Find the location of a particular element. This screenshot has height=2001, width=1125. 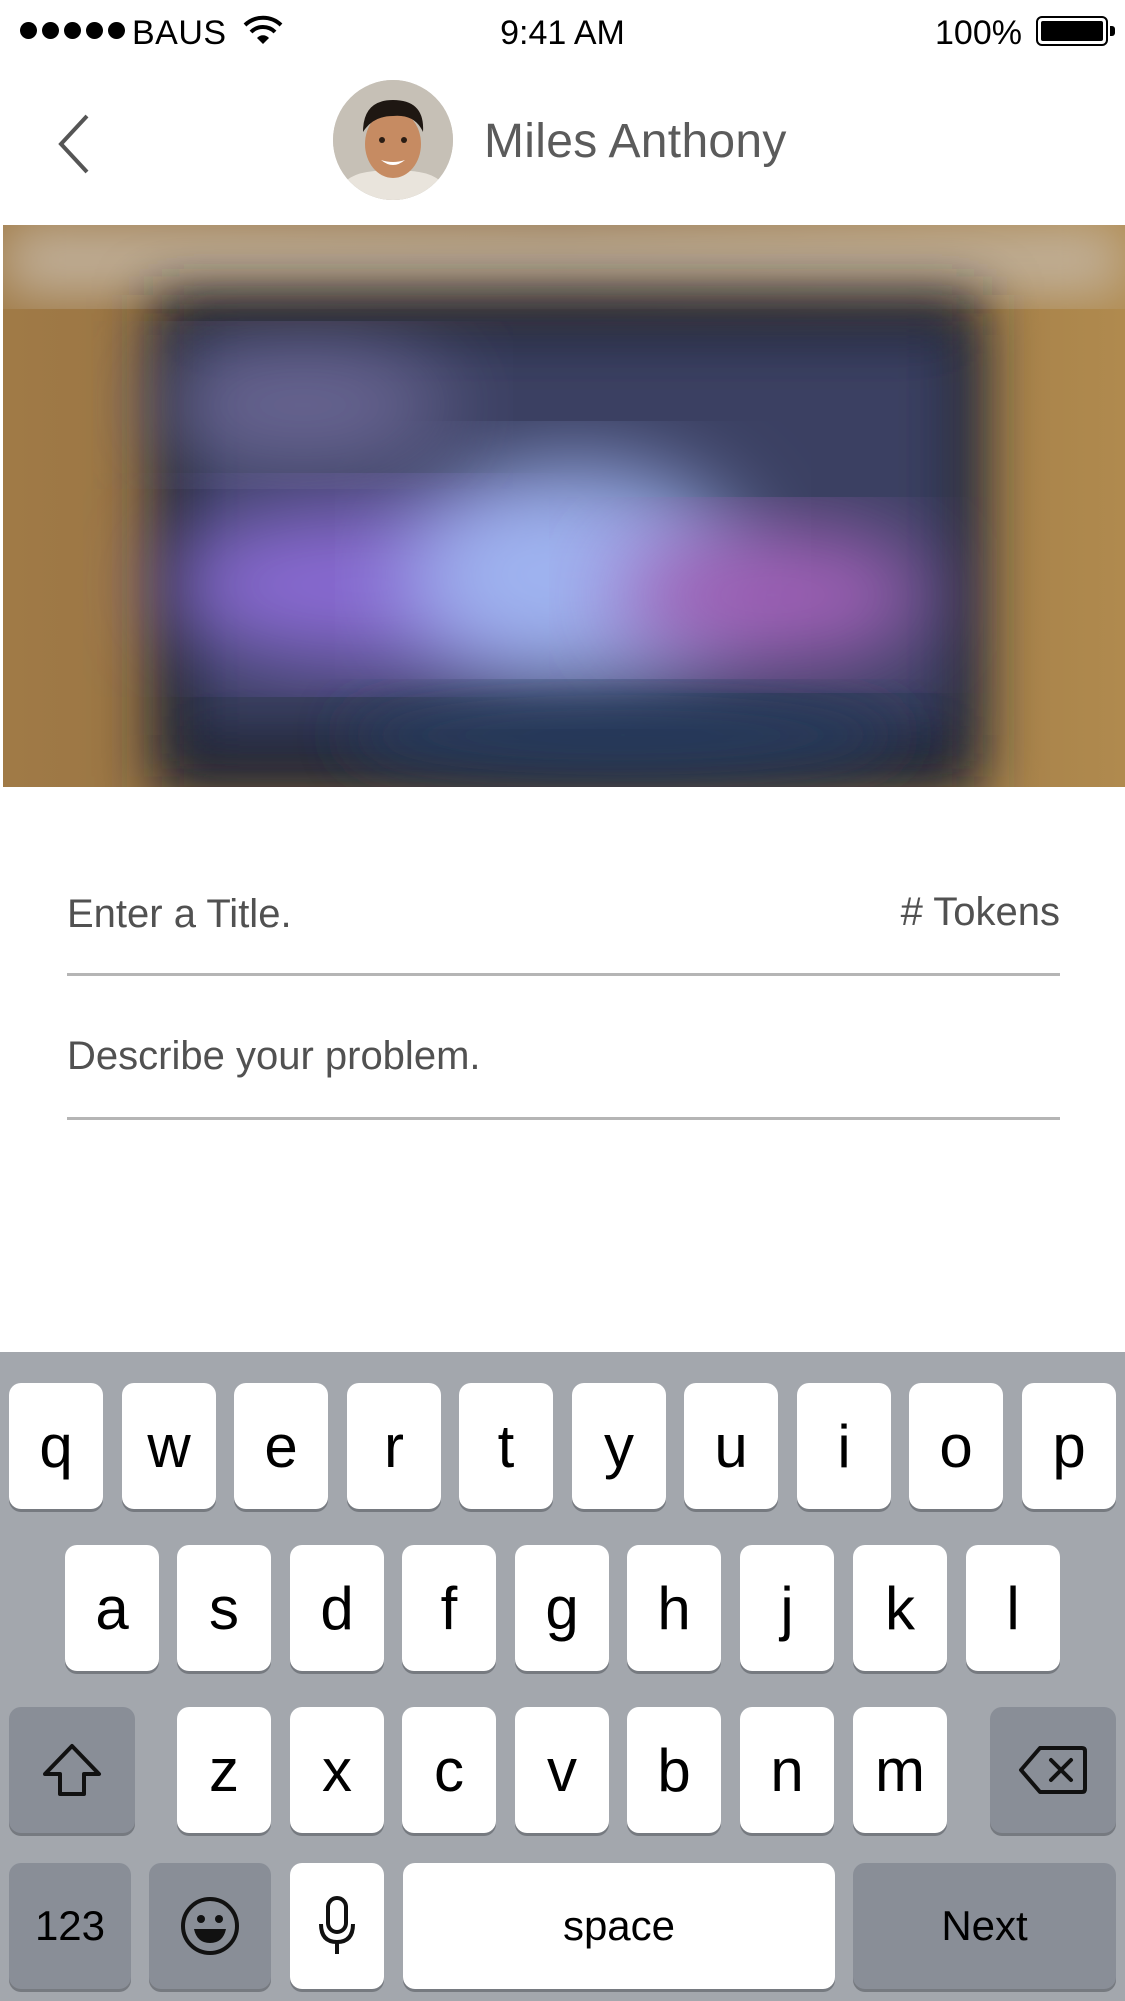

description-field: Describe your problem. is located at coordinates (563, 1070).